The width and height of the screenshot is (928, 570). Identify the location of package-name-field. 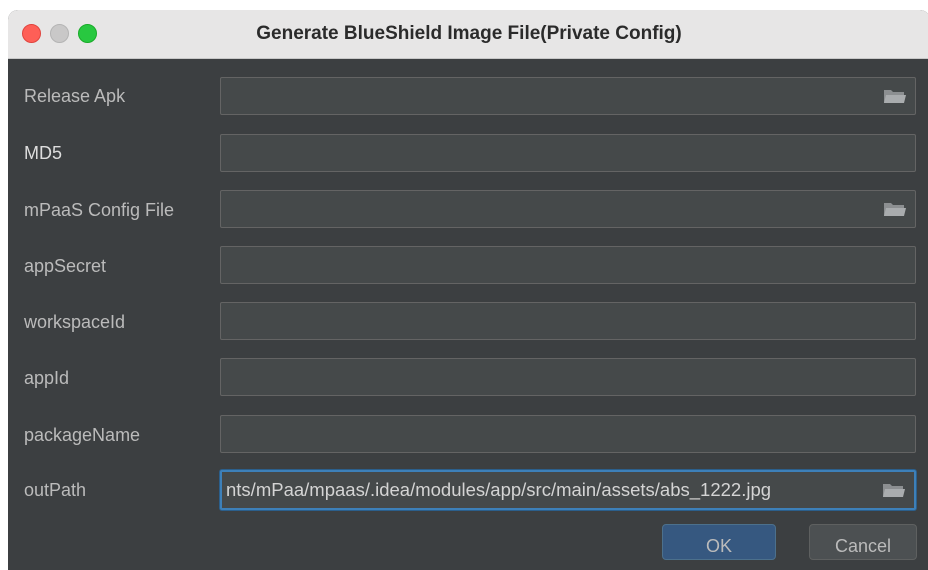
(568, 434).